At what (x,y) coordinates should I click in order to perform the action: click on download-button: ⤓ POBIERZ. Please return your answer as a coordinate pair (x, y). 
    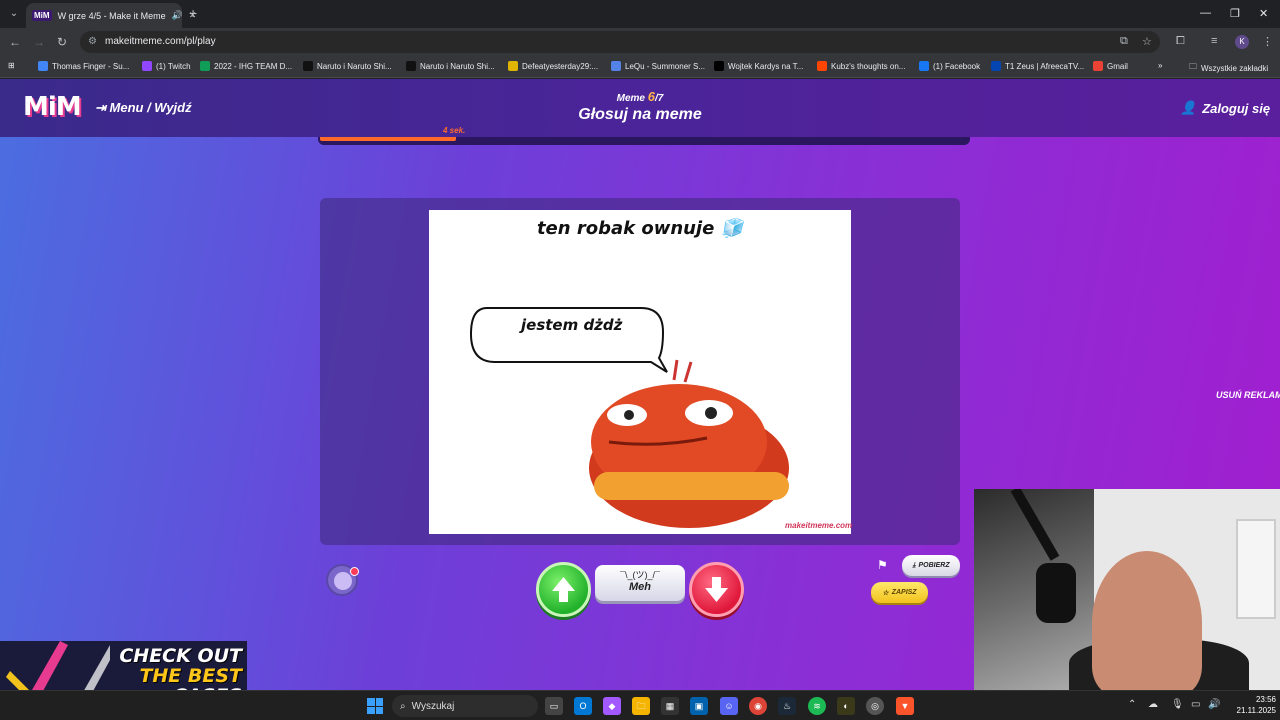
    Looking at the image, I should click on (931, 565).